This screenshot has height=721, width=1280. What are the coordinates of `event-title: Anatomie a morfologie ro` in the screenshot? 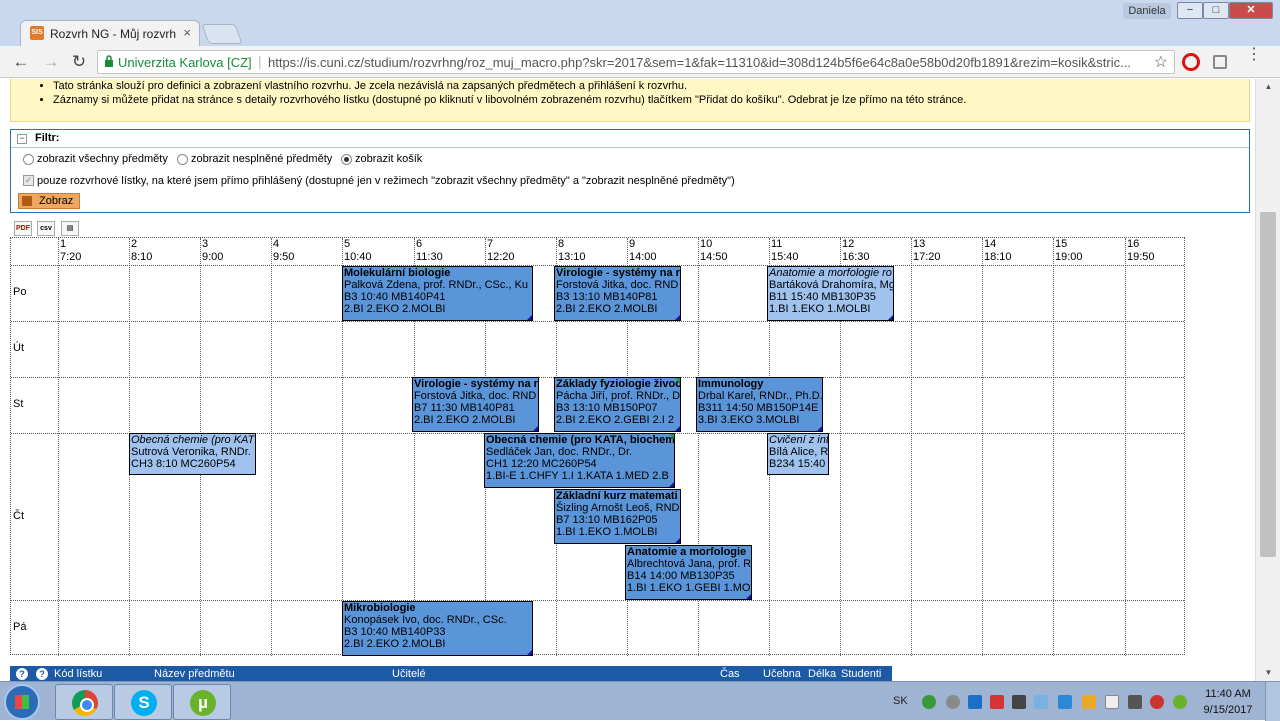 It's located at (830, 273).